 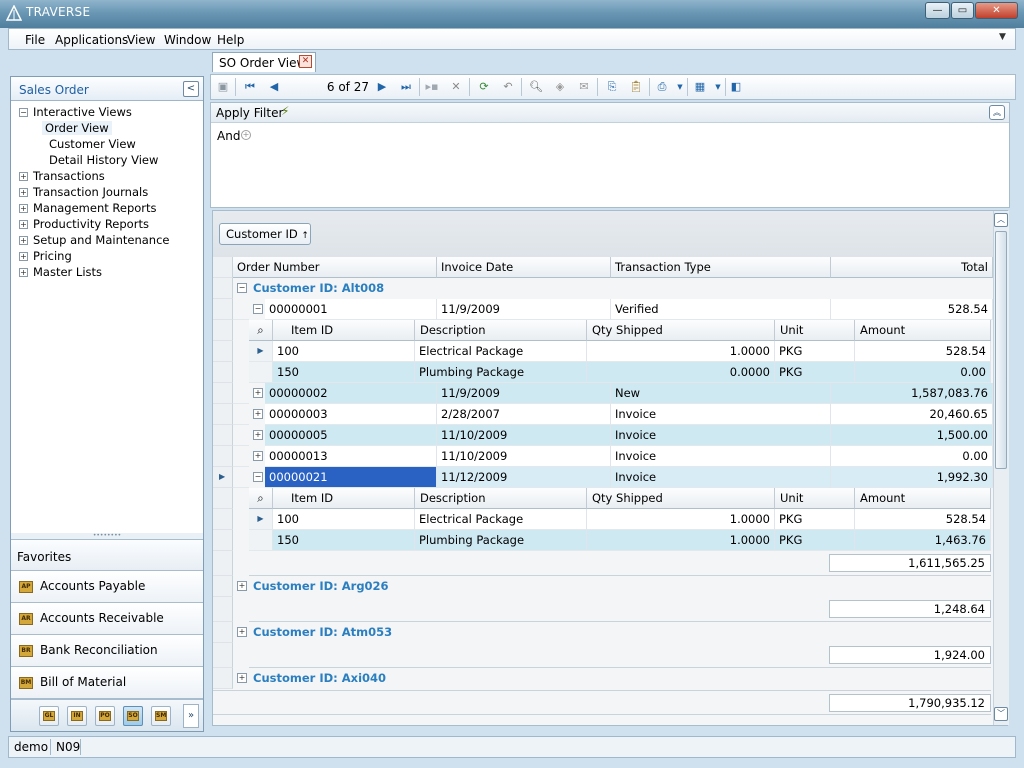 I want to click on menu-help: Help, so click(x=230, y=40).